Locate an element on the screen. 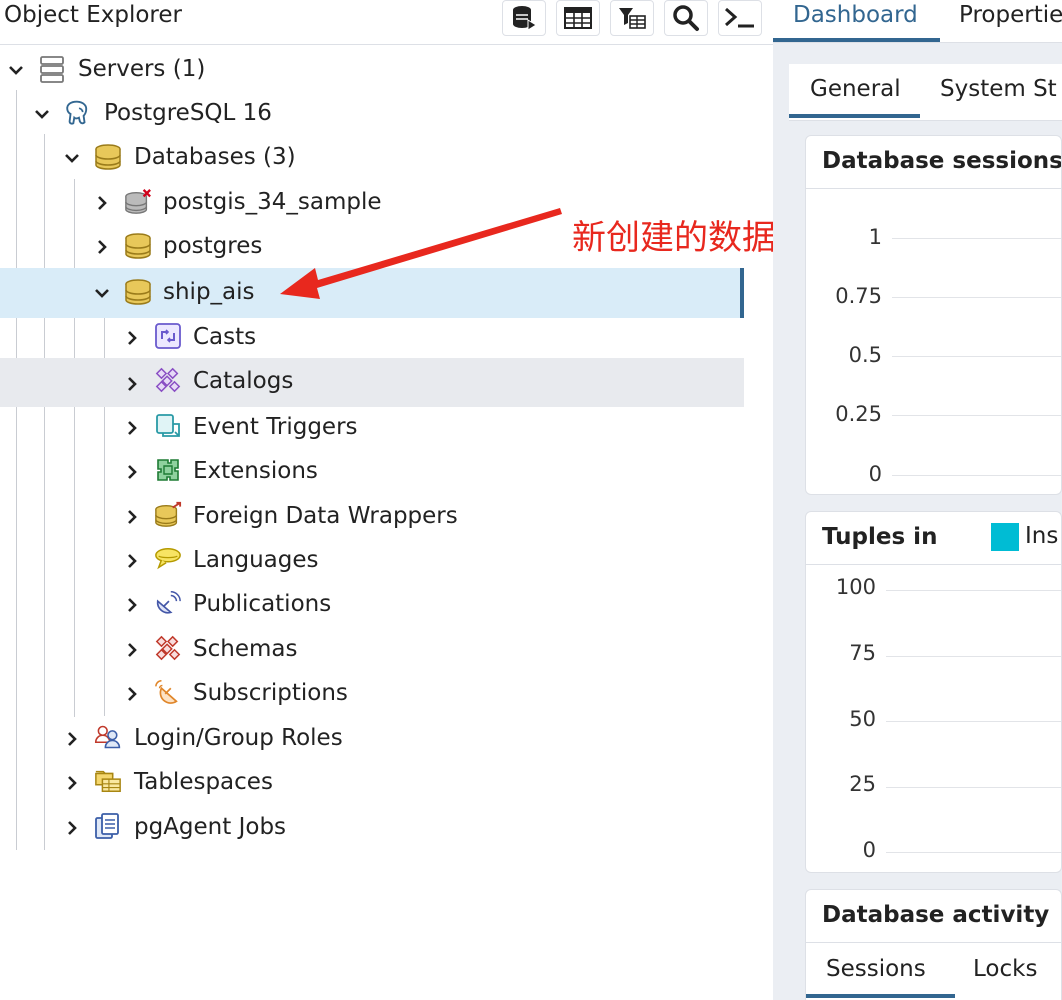  tree-item-pgagent-jobs: pgAgent Jobs is located at coordinates (372, 826).